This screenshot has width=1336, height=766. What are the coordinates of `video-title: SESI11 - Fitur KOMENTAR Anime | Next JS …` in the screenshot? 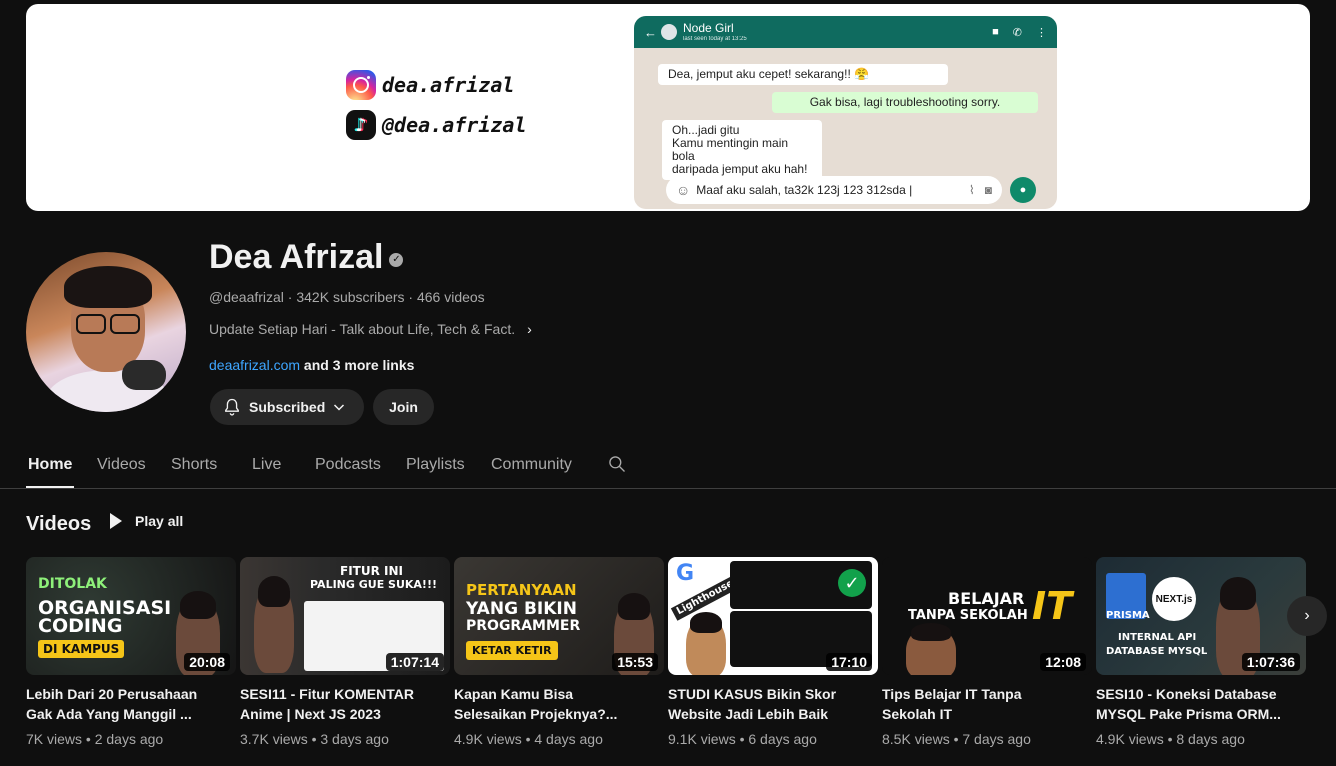 It's located at (345, 704).